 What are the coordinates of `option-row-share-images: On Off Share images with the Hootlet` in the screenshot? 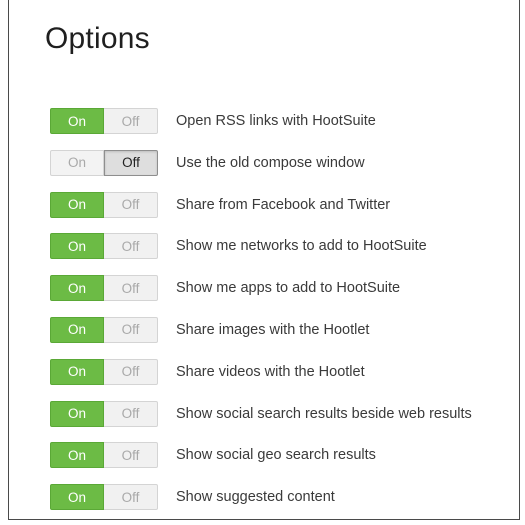 It's located at (261, 330).